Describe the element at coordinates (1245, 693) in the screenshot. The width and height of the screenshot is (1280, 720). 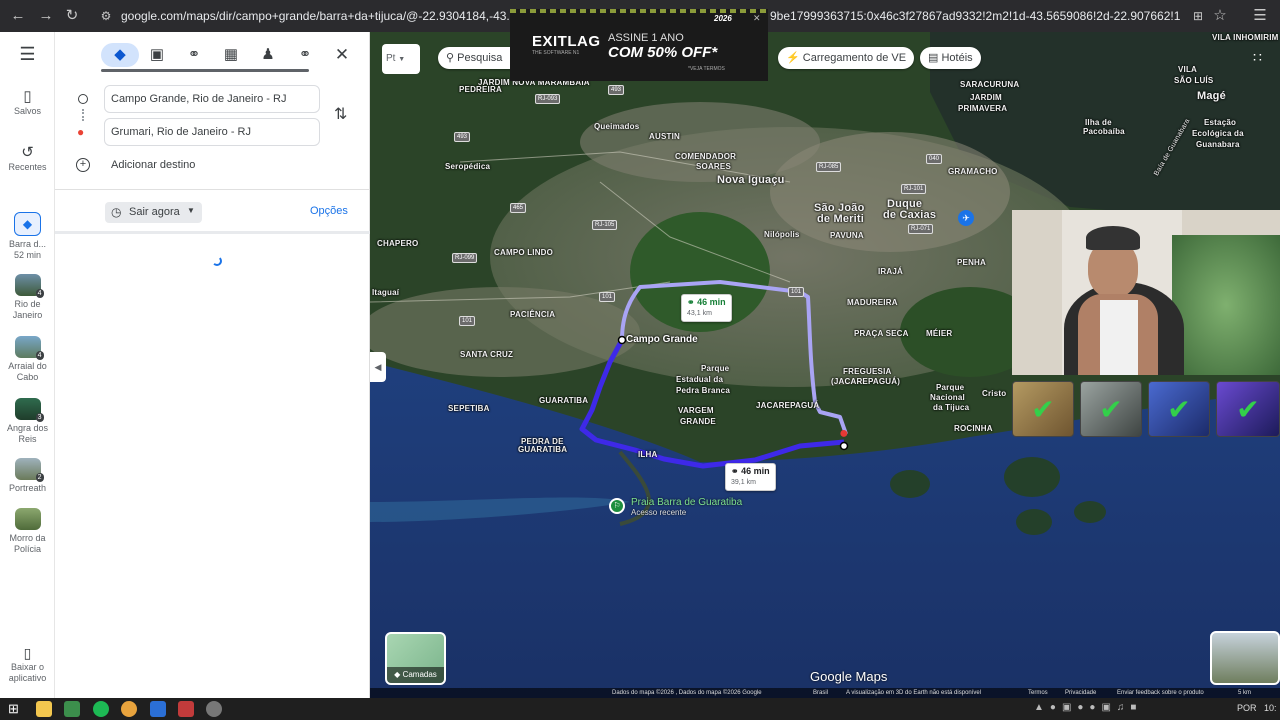
I see `scale-label: 5 km` at that location.